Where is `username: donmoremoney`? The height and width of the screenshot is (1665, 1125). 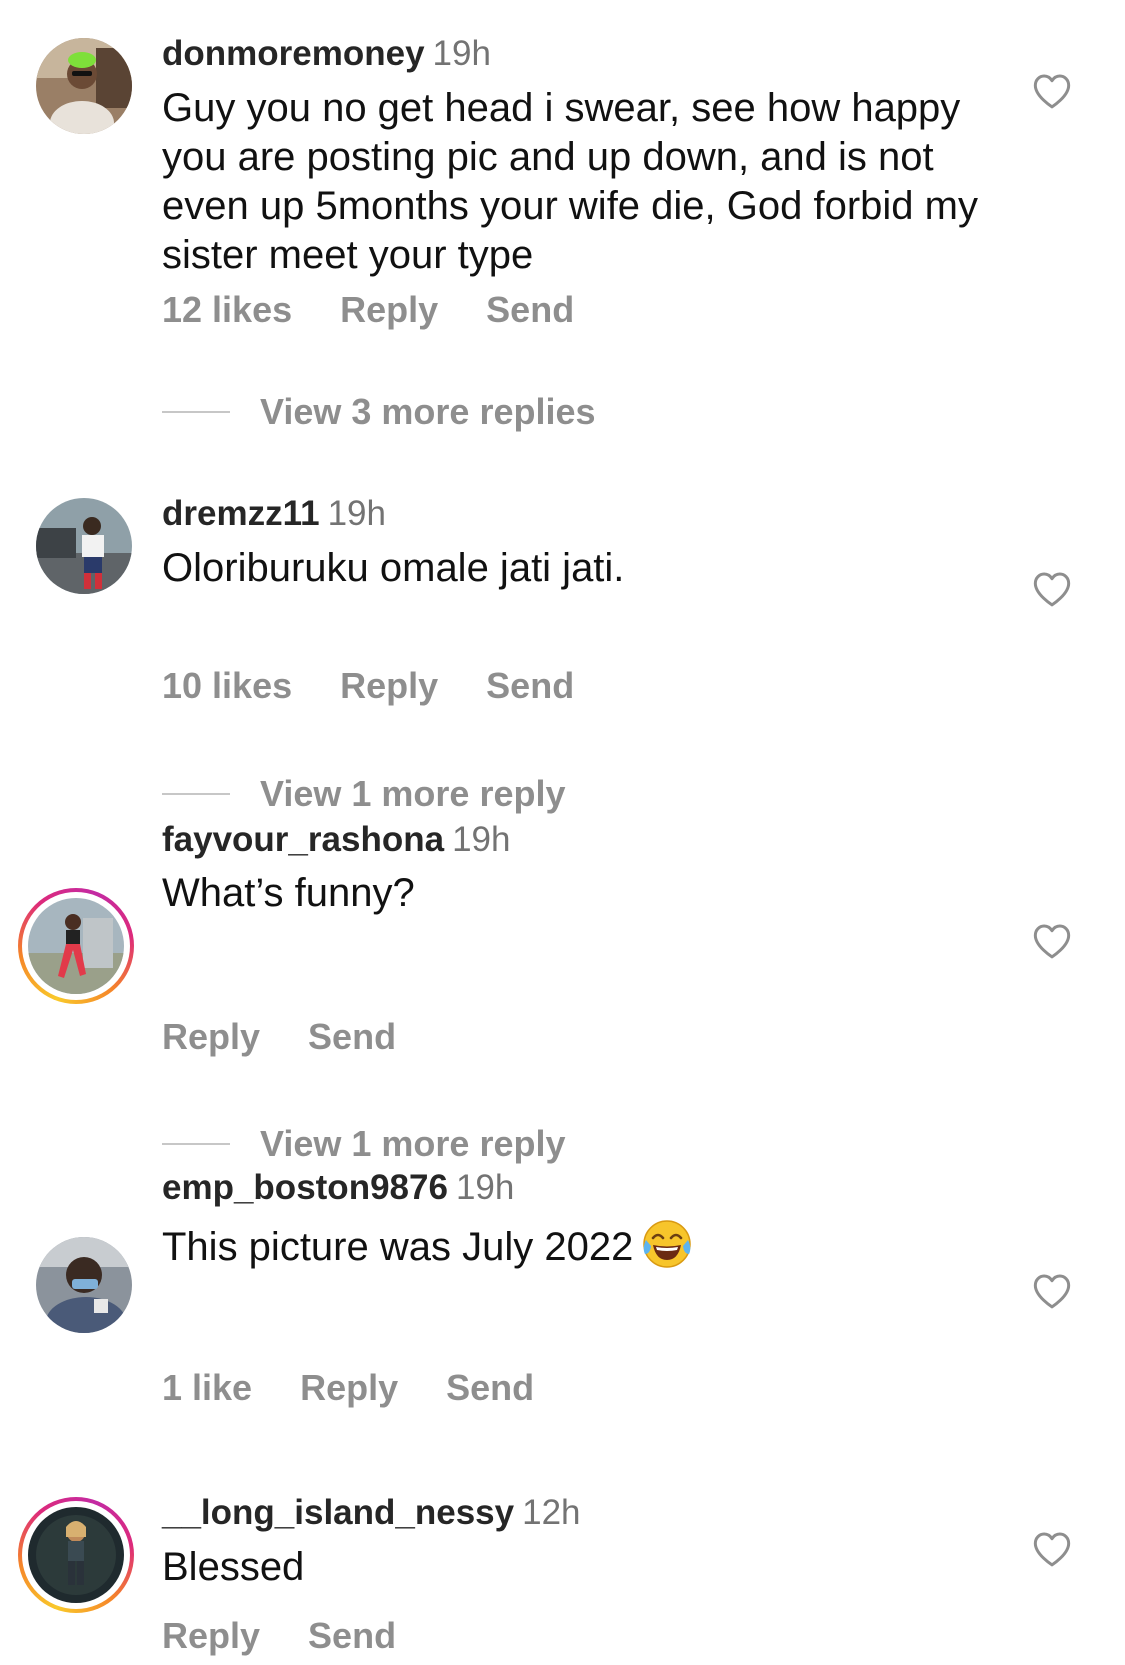
username: donmoremoney is located at coordinates (293, 53).